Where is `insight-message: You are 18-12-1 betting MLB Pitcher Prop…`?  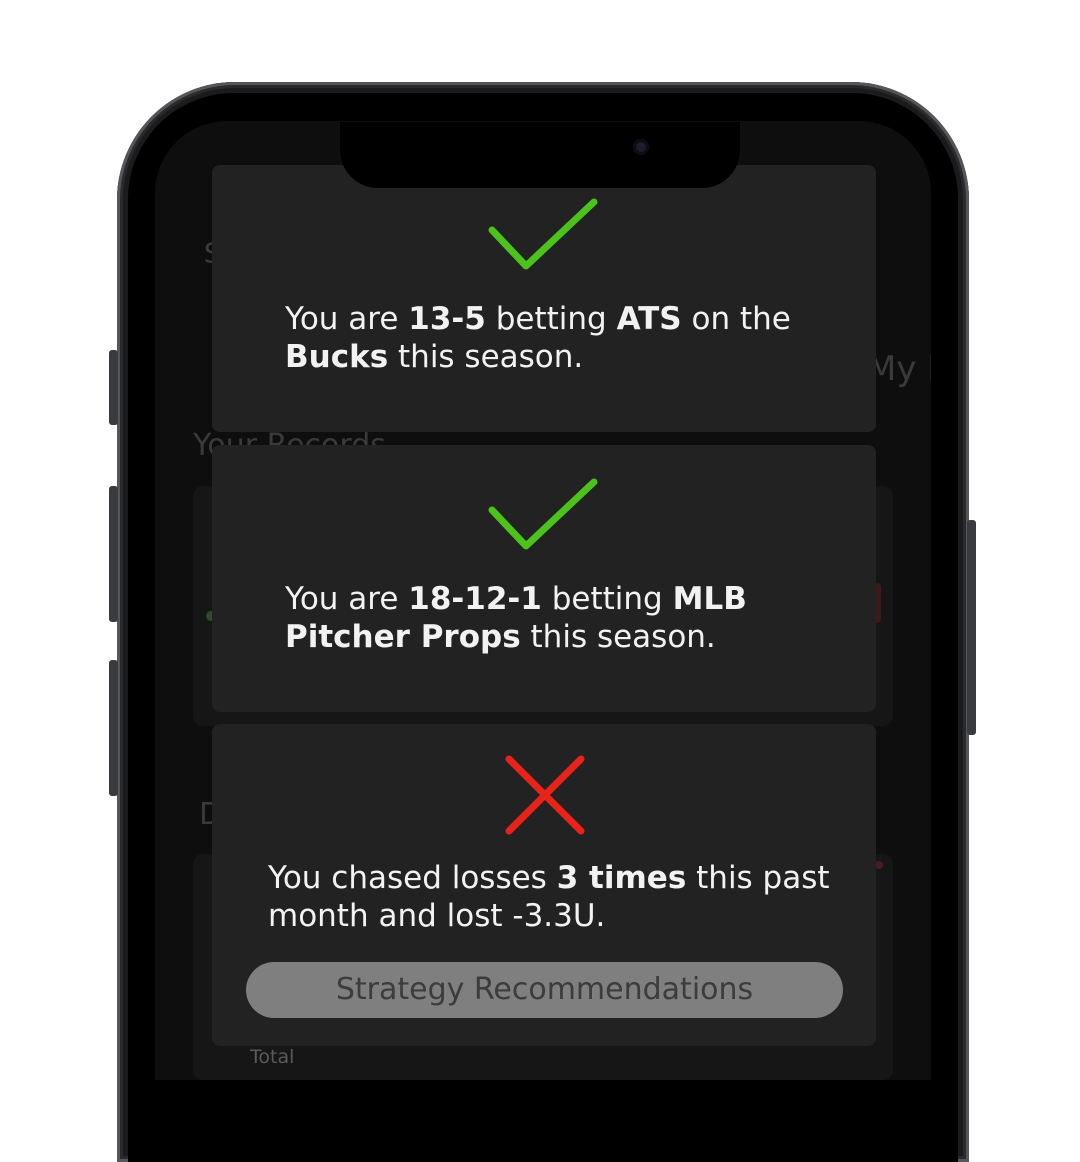
insight-message: You are 18-12-1 betting MLB Pitcher Prop… is located at coordinates (565, 618).